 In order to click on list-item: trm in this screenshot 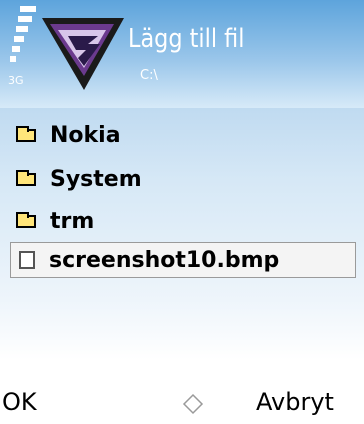, I will do `click(55, 221)`.